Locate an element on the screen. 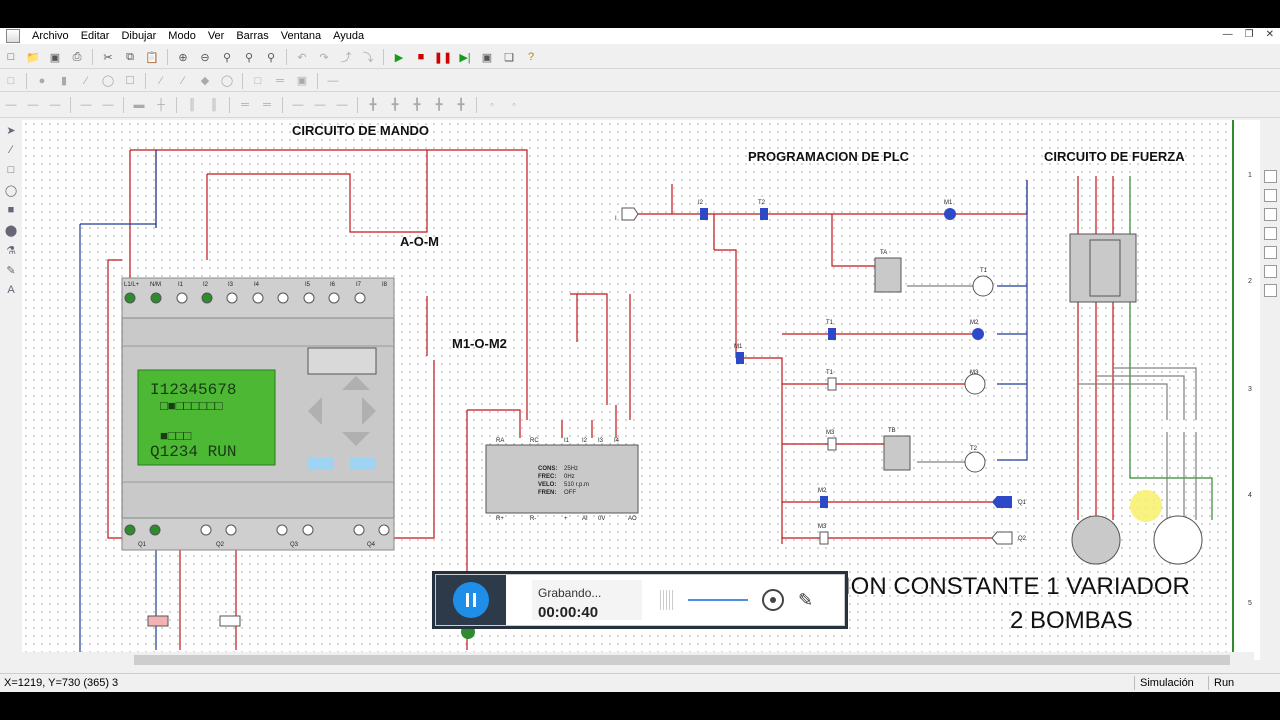 The image size is (1280, 720). close-icon: ✕ is located at coordinates (1270, 34).